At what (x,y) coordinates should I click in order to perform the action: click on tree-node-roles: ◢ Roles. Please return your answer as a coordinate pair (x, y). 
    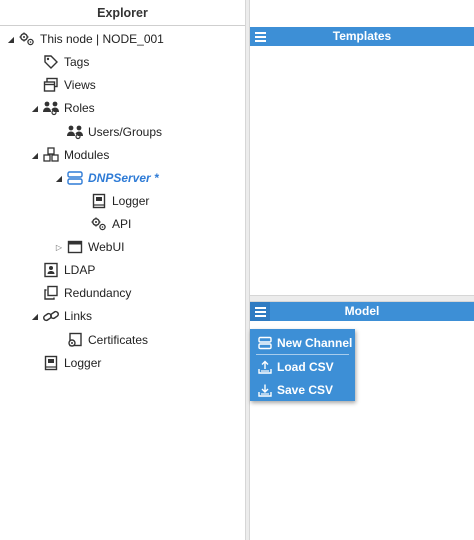
    Looking at the image, I should click on (62, 108).